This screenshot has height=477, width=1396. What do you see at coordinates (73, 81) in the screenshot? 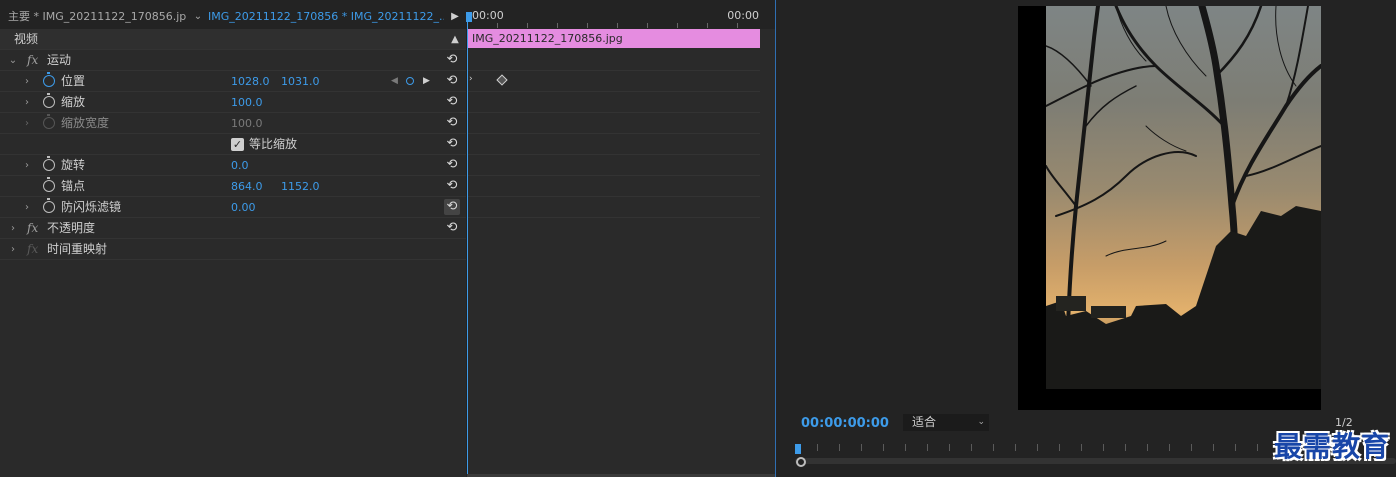
I see `property-position-label: 位置` at bounding box center [73, 81].